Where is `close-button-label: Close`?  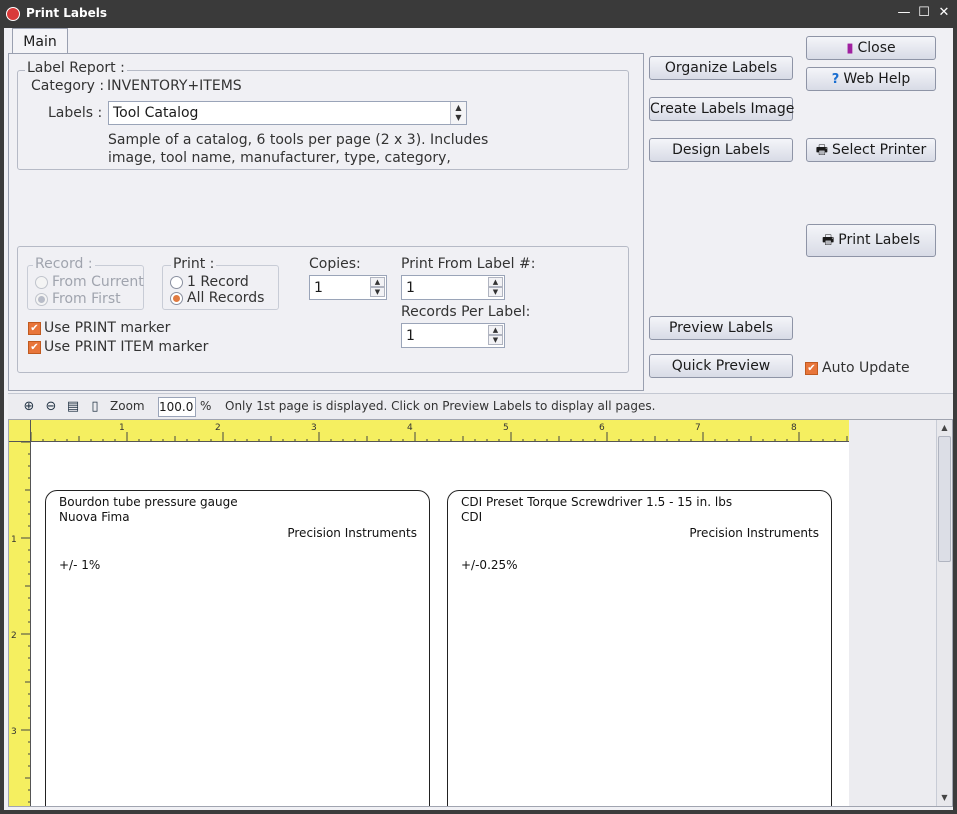 close-button-label: Close is located at coordinates (876, 48).